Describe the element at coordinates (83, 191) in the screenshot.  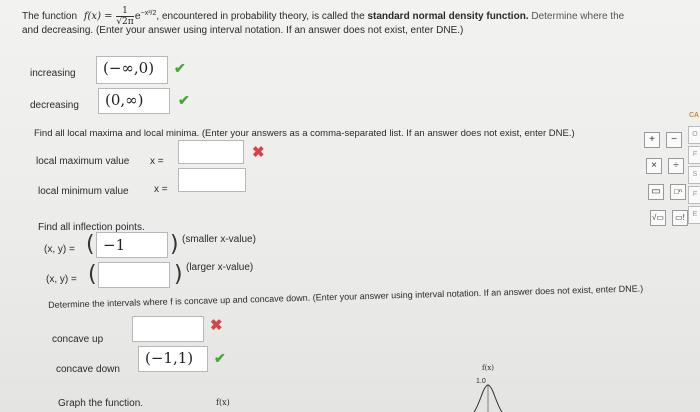
I see `local-min-label: local minimum value` at that location.